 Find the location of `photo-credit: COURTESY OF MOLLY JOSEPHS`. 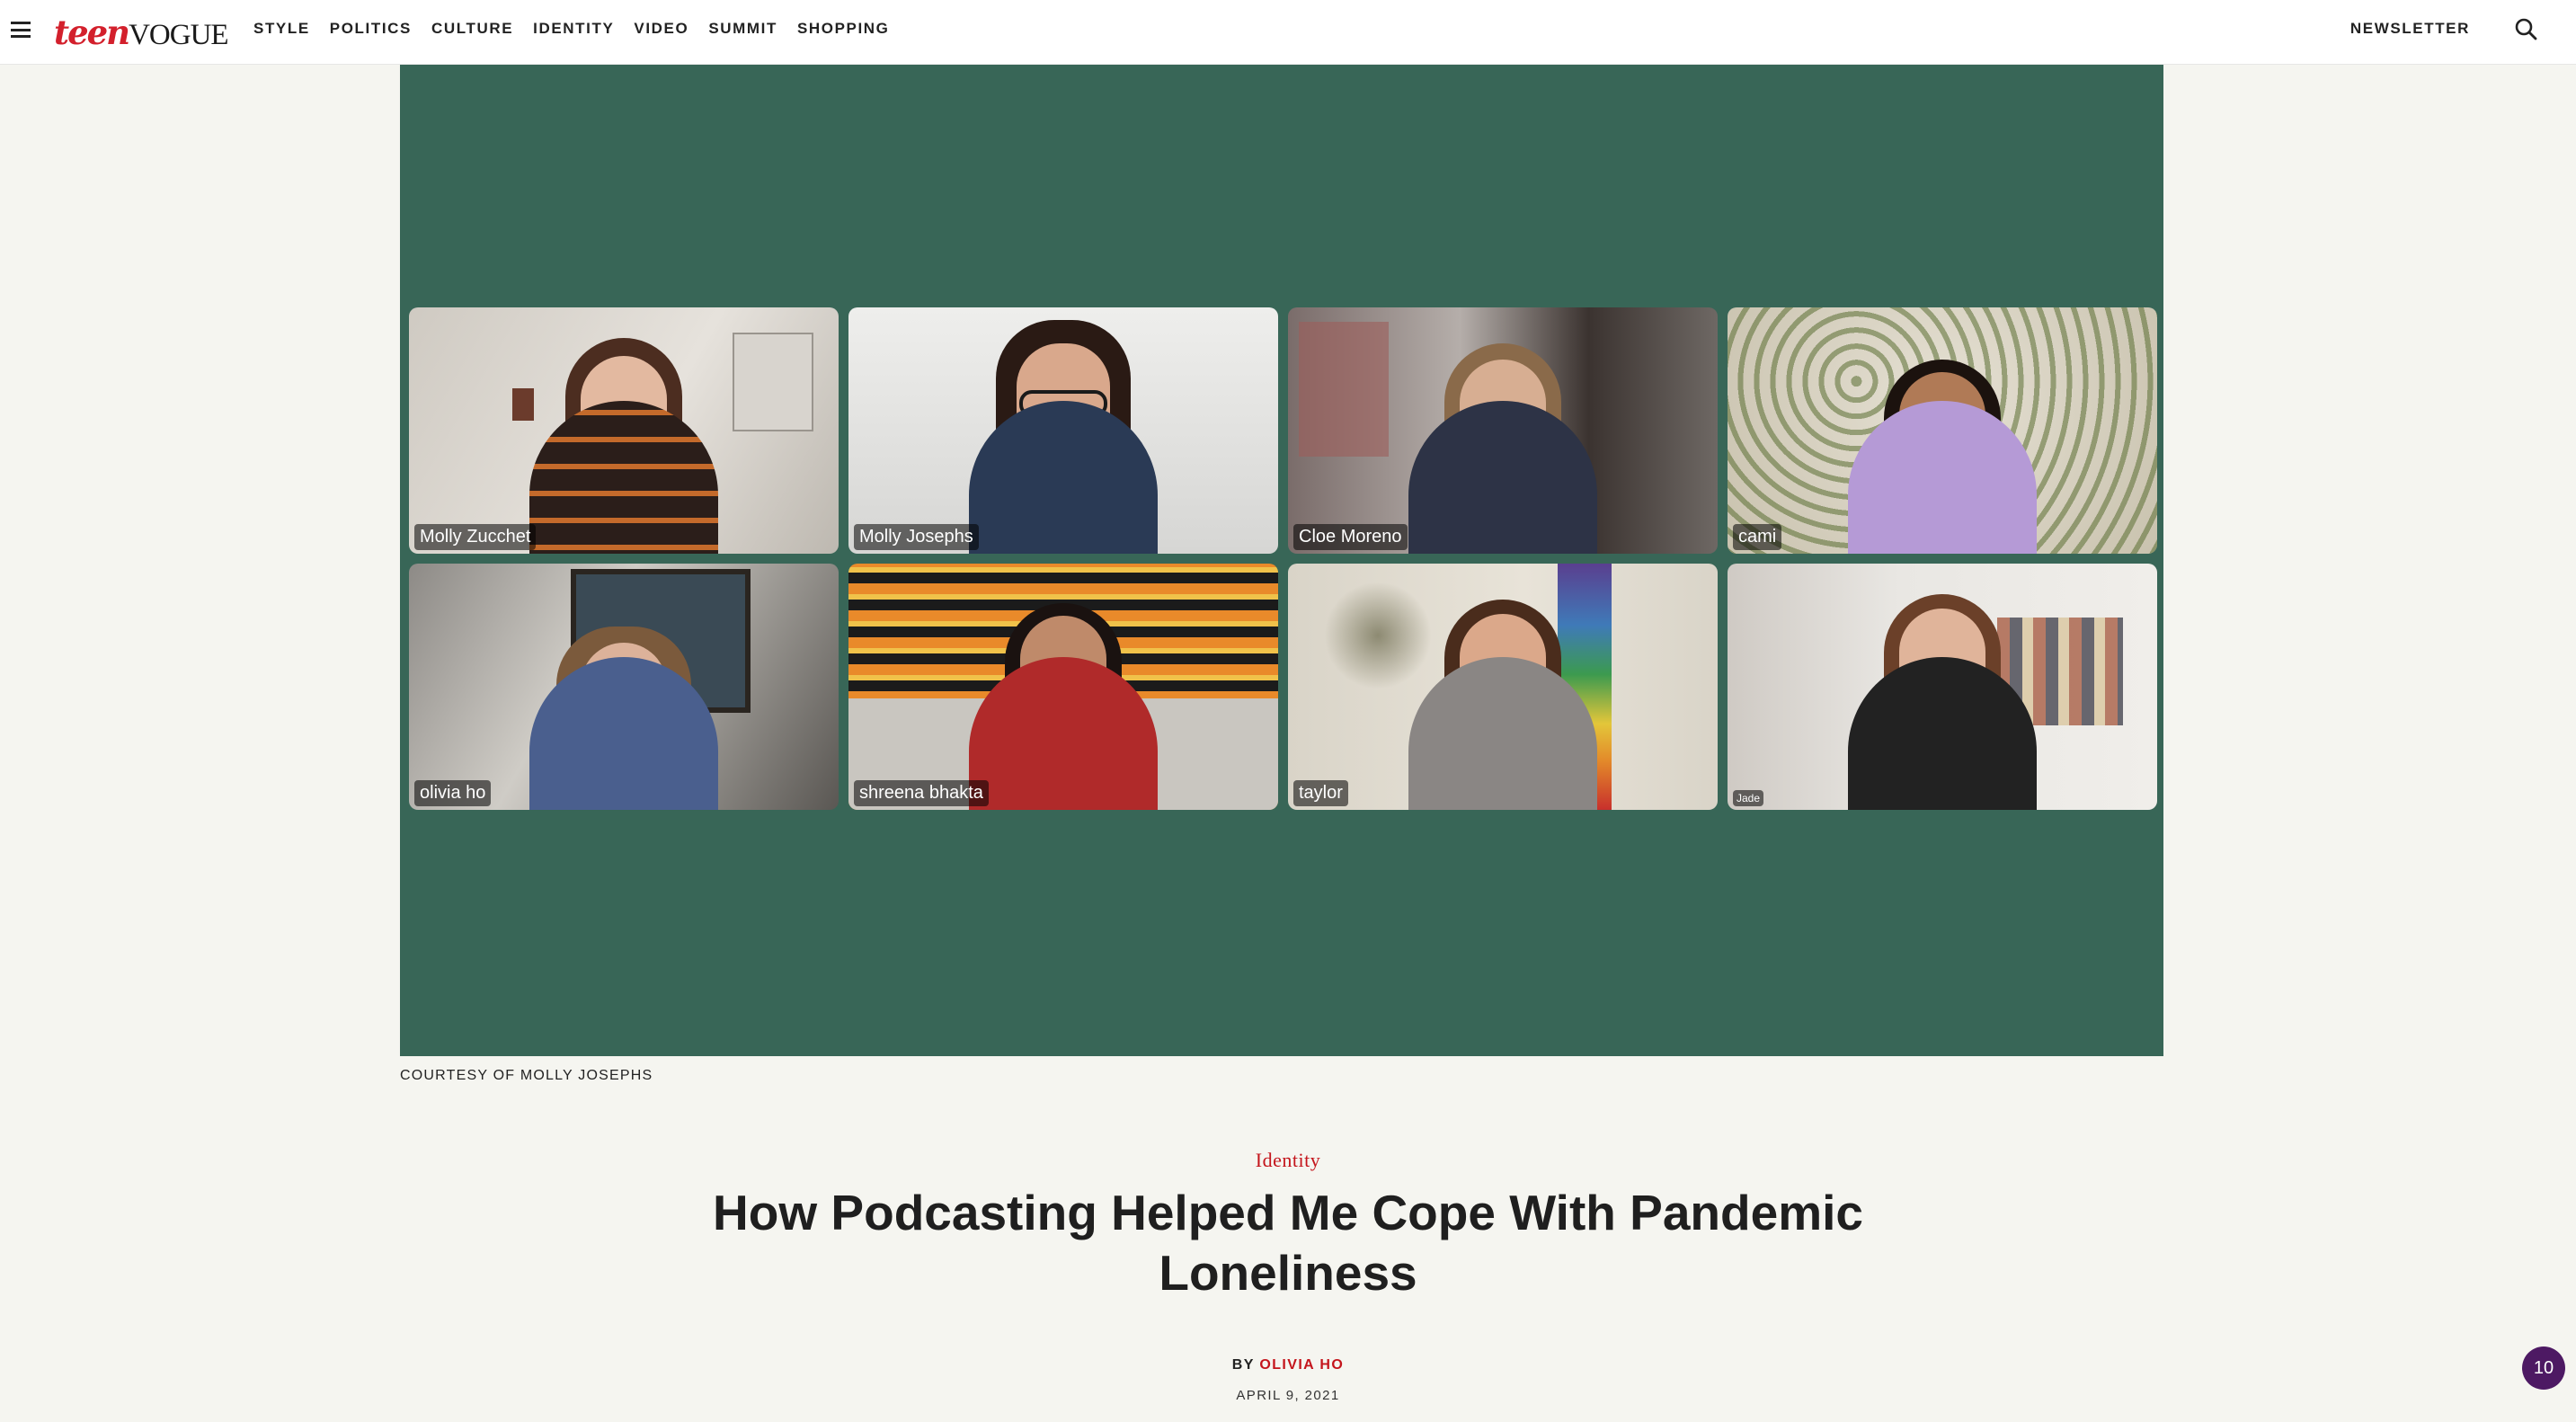

photo-credit: COURTESY OF MOLLY JOSEPHS is located at coordinates (526, 1076).